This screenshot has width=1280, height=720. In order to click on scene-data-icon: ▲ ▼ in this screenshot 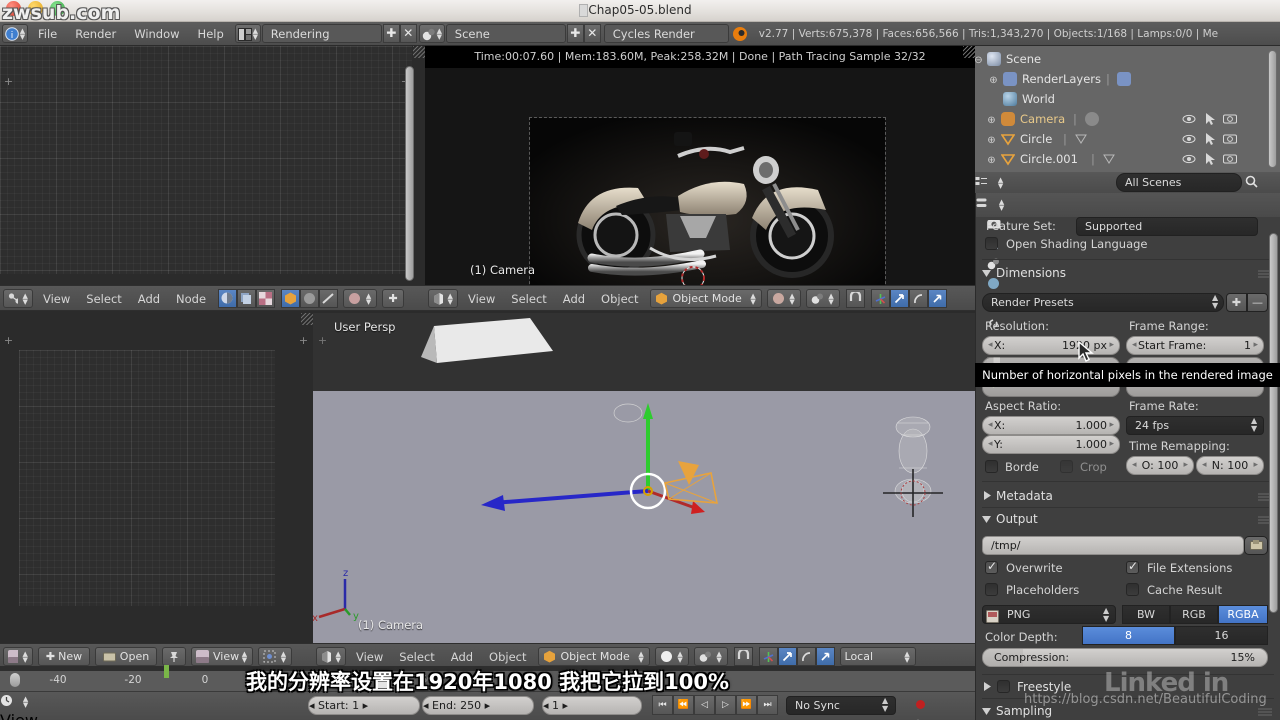, I will do `click(431, 33)`.